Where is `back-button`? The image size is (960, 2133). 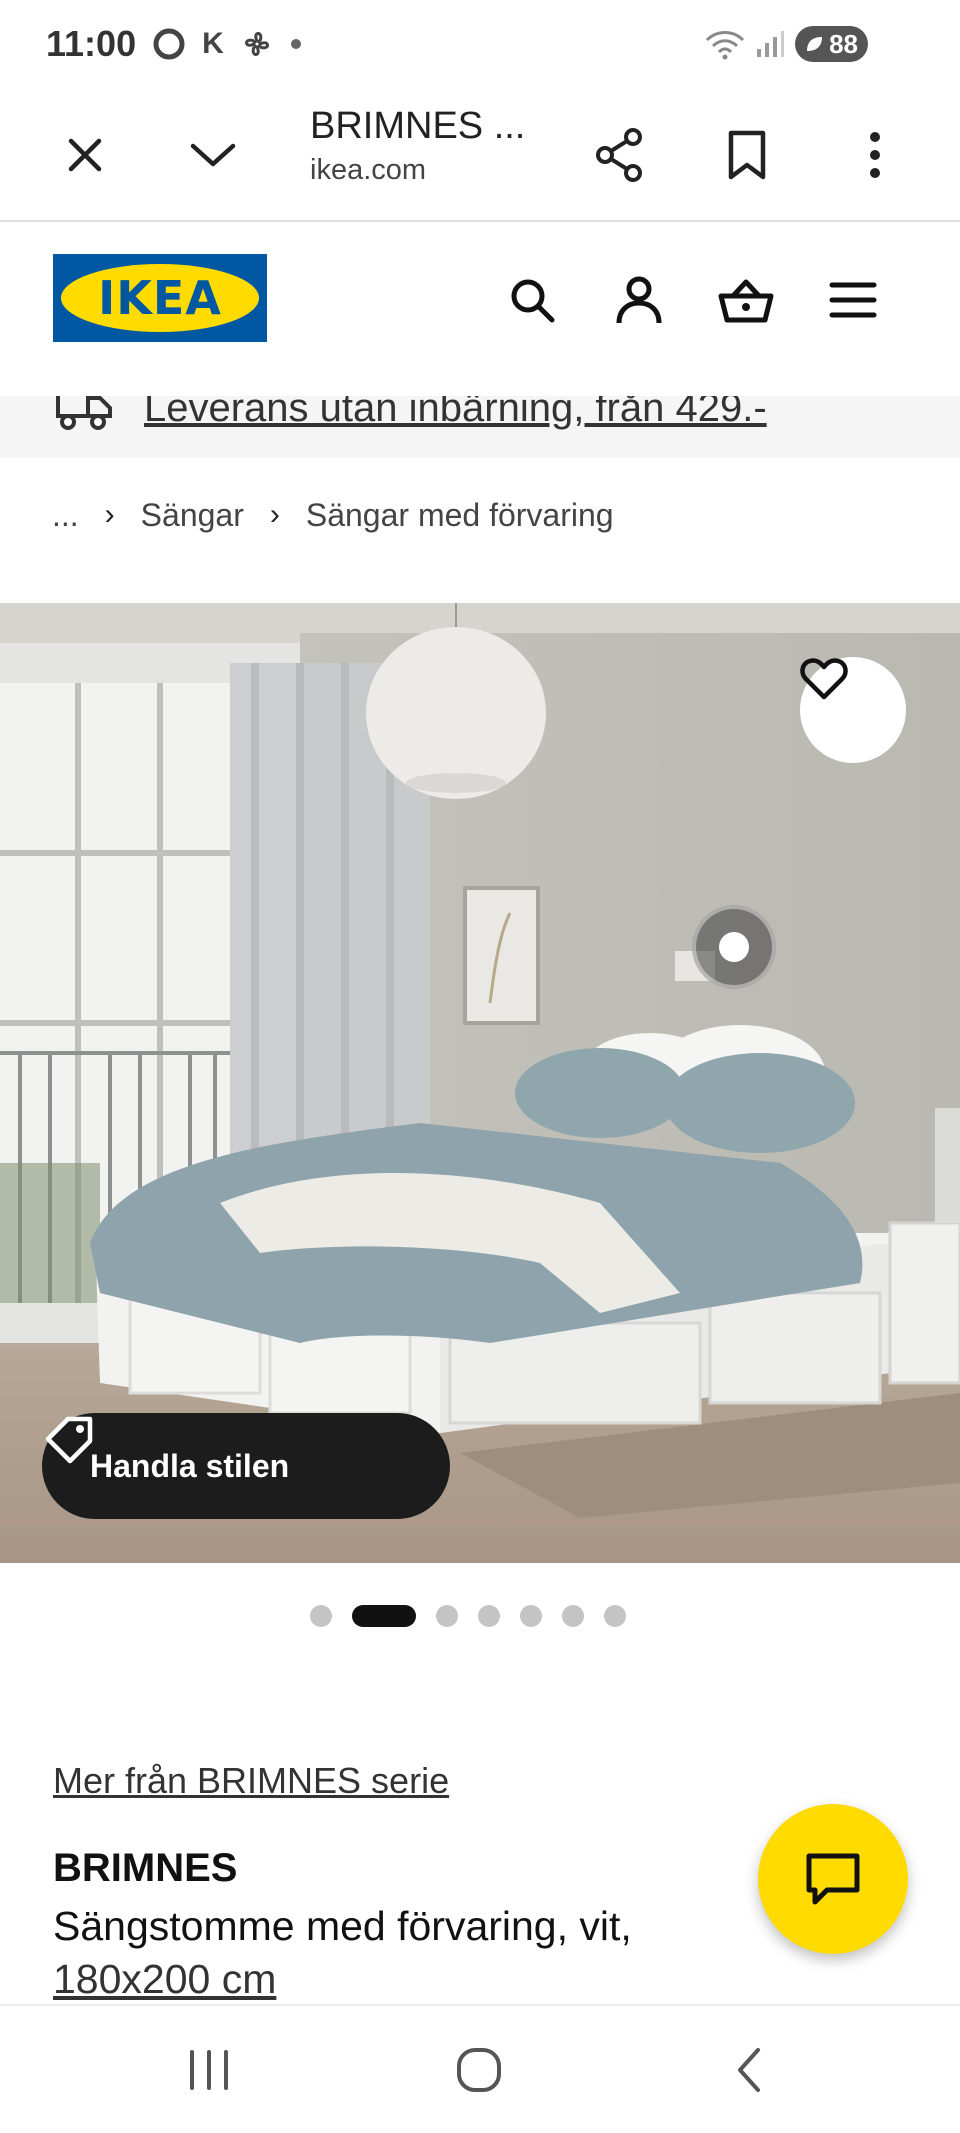 back-button is located at coordinates (749, 2070).